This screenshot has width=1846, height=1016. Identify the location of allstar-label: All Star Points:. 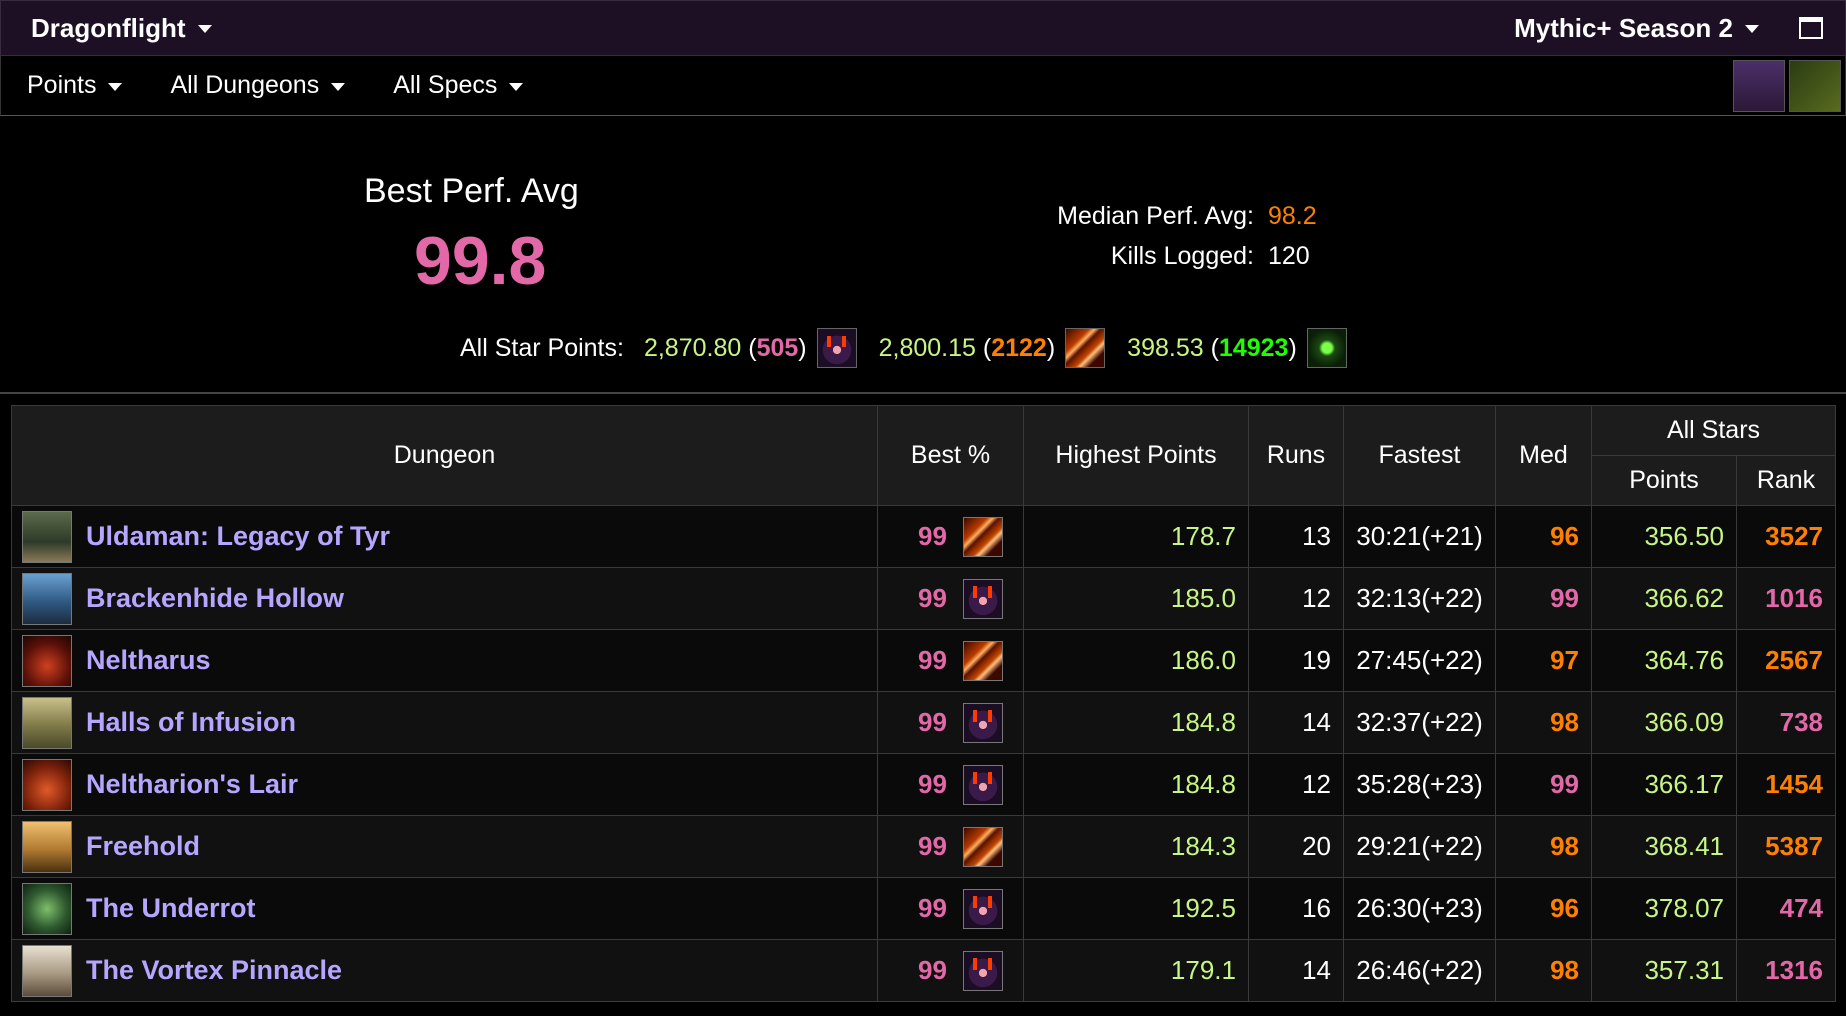
(542, 347).